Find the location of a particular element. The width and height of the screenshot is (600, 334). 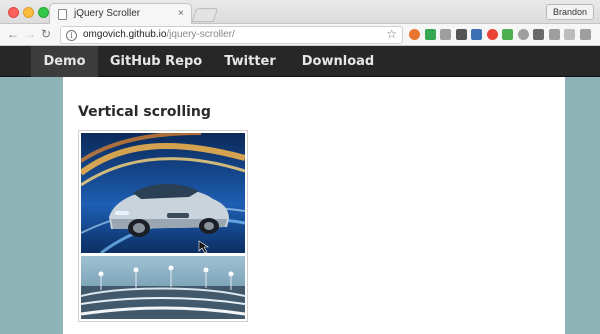

section-title: Vertical scrolling is located at coordinates (144, 112).